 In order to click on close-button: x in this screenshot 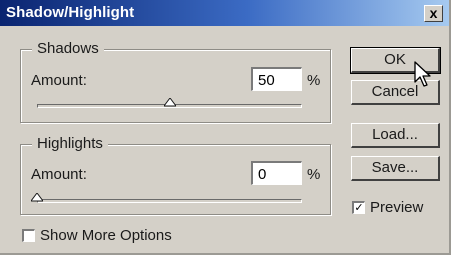, I will do `click(433, 13)`.